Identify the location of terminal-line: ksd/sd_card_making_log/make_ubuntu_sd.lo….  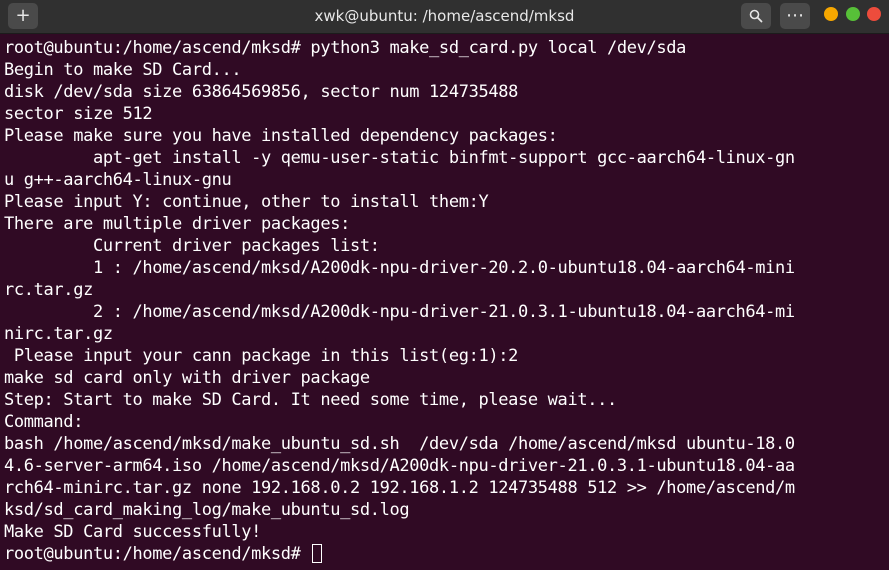
(207, 510).